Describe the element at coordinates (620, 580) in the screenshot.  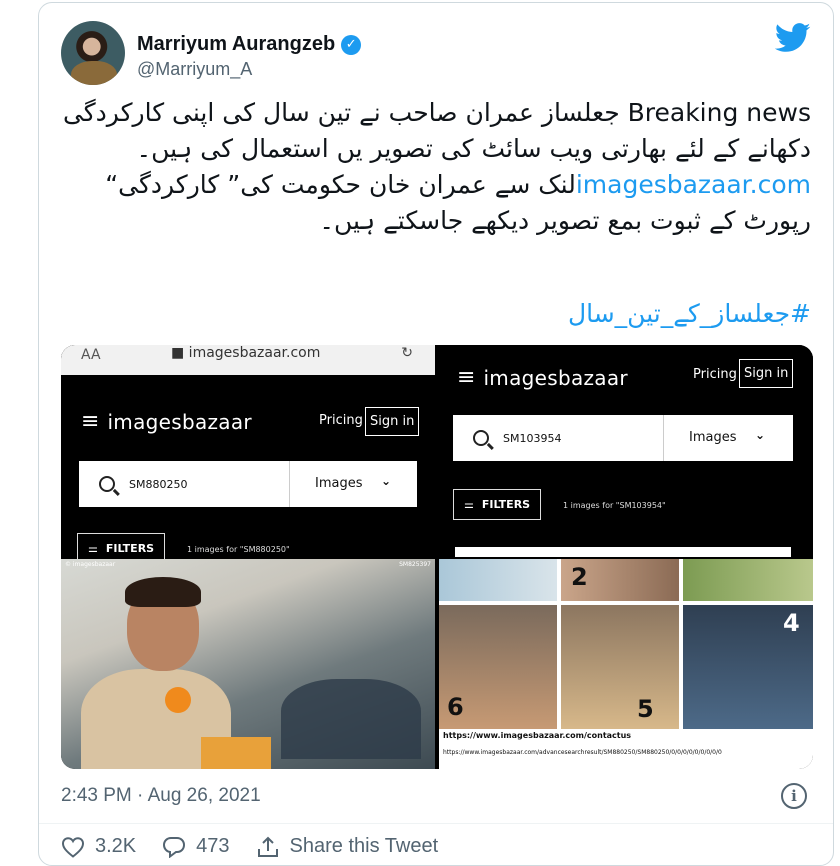
I see `collage-tile-2: 2` at that location.